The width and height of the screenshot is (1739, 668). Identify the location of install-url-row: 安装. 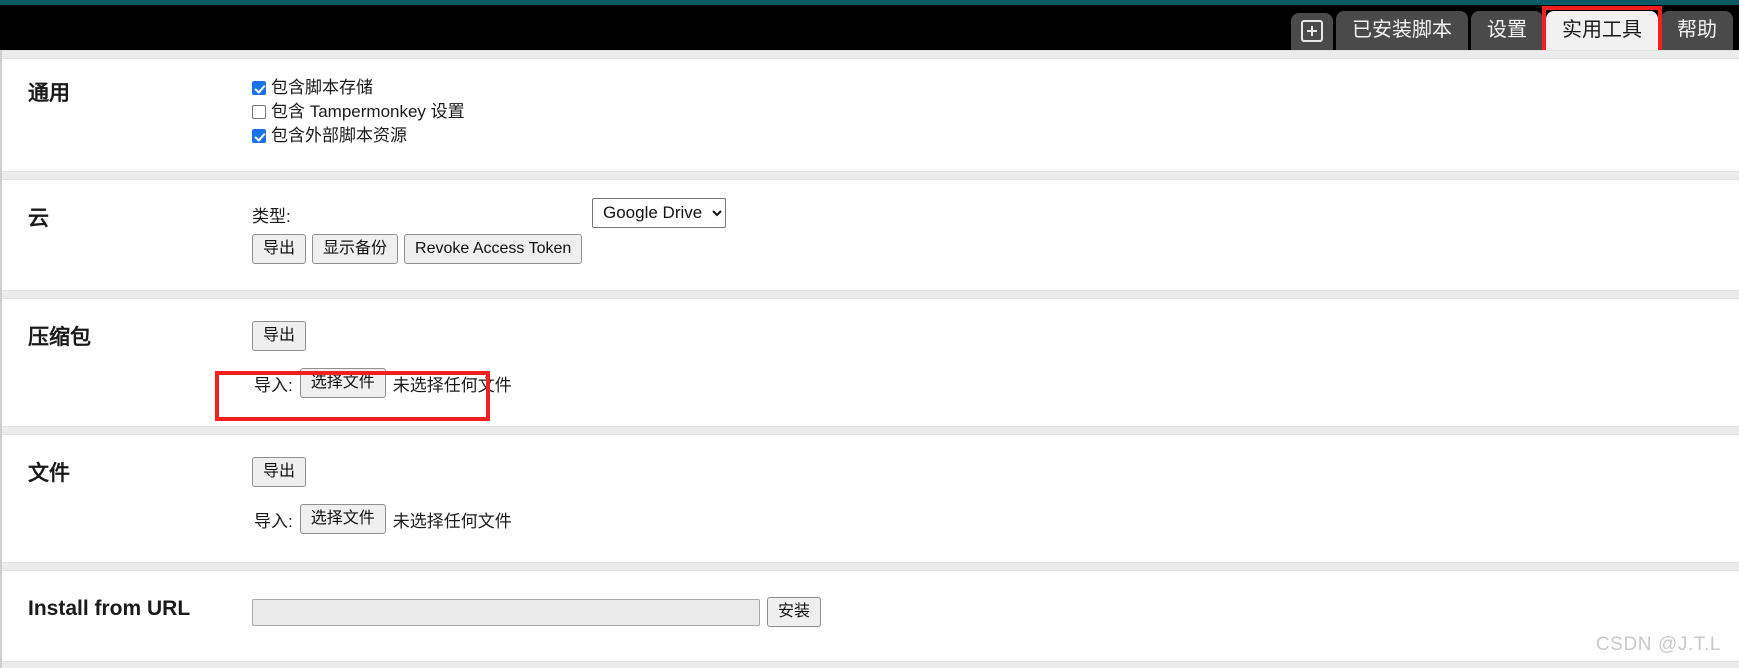
(995, 612).